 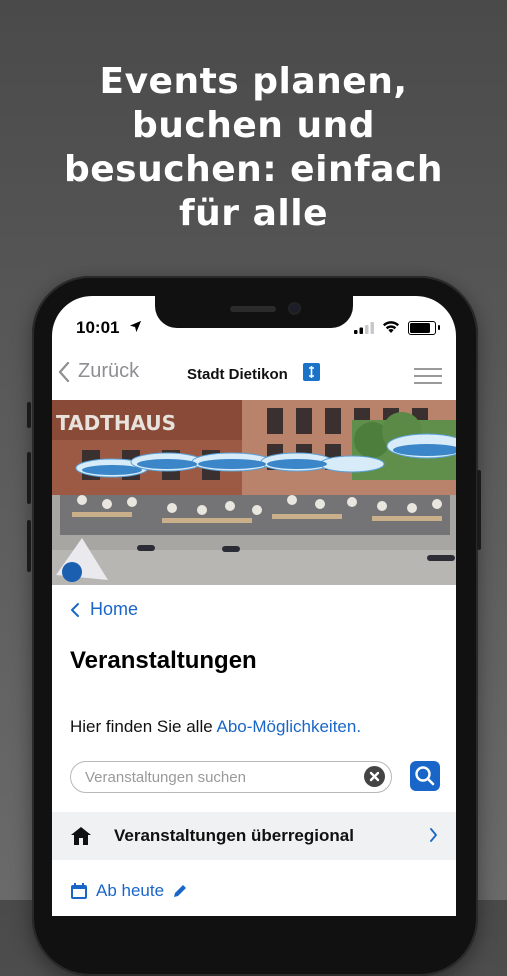 What do you see at coordinates (479, 510) in the screenshot?
I see `power-button` at bounding box center [479, 510].